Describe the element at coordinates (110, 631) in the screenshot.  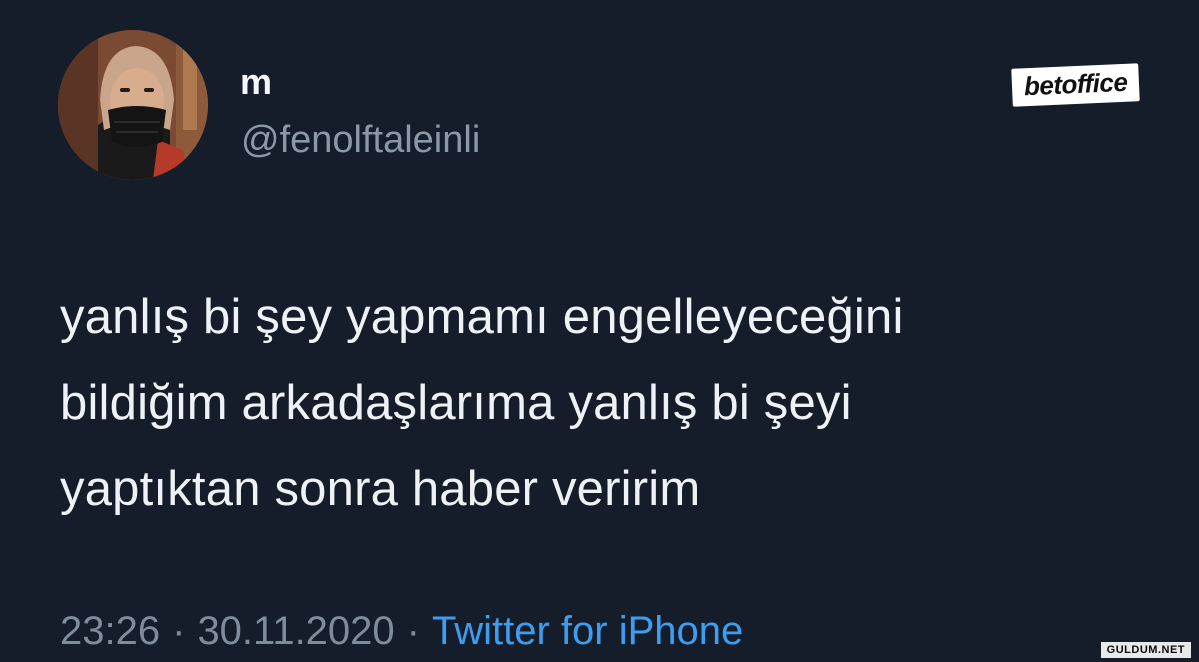
I see `tweet-time: 23:26` at that location.